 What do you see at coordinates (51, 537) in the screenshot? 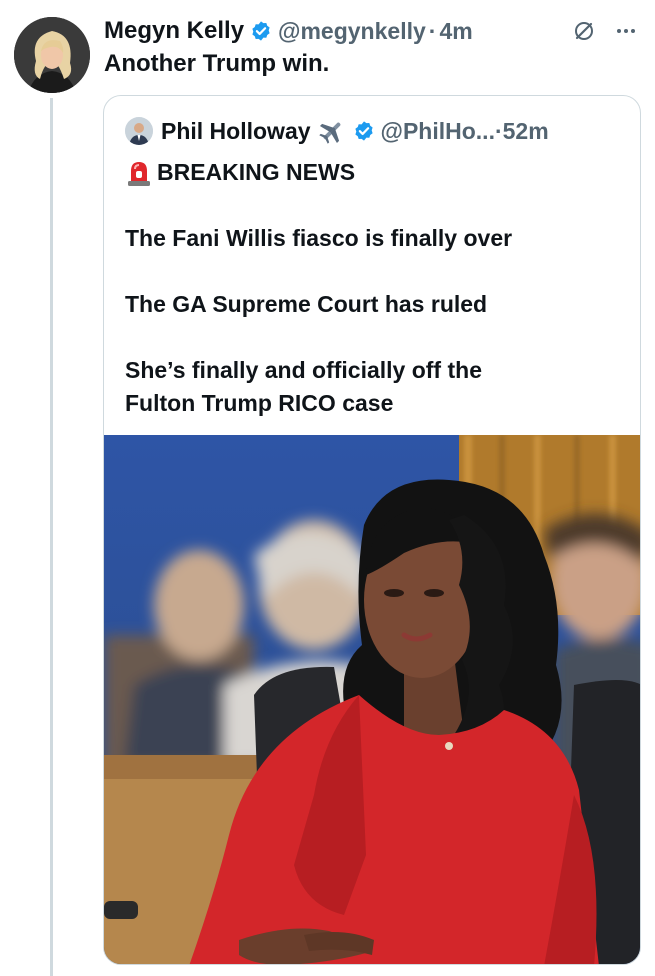
I see `thread-connector-line` at bounding box center [51, 537].